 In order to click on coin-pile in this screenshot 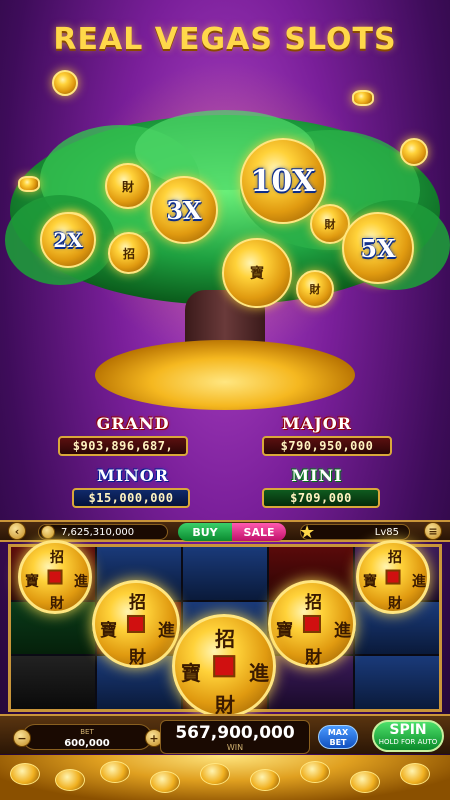, I will do `click(225, 375)`.